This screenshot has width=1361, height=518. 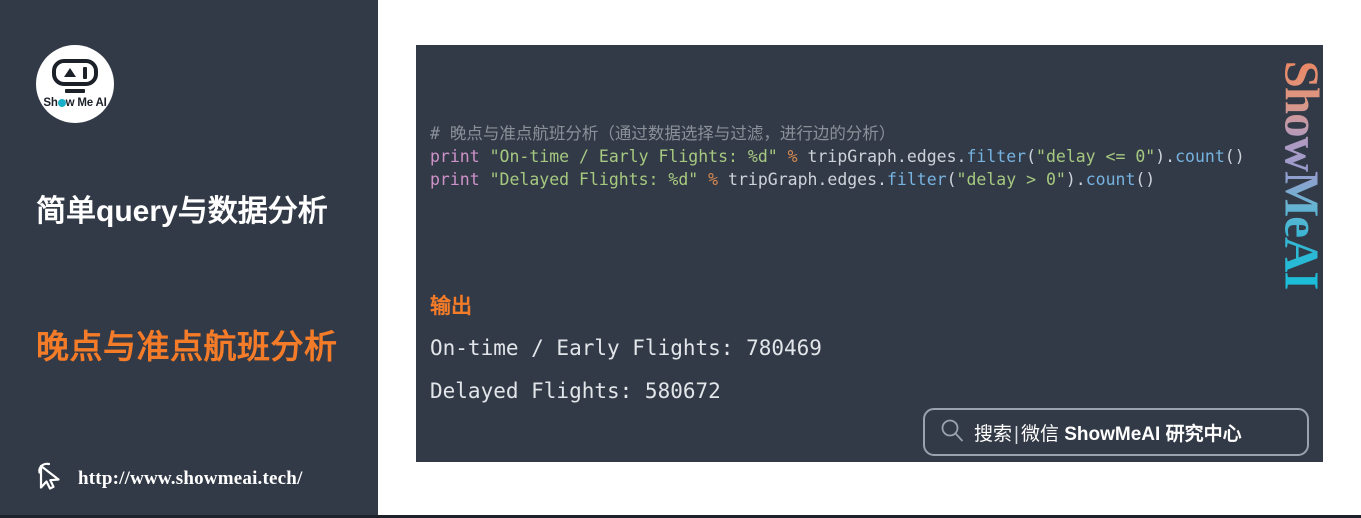 What do you see at coordinates (626, 348) in the screenshot?
I see `output-line-on-time: On-time / Early Flights: 780469` at bounding box center [626, 348].